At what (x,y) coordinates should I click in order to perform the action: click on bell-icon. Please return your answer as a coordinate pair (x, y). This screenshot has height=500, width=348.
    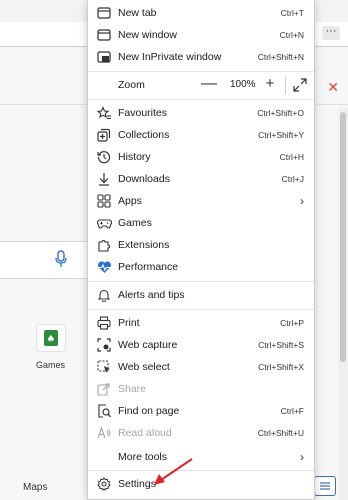
    Looking at the image, I should click on (104, 295).